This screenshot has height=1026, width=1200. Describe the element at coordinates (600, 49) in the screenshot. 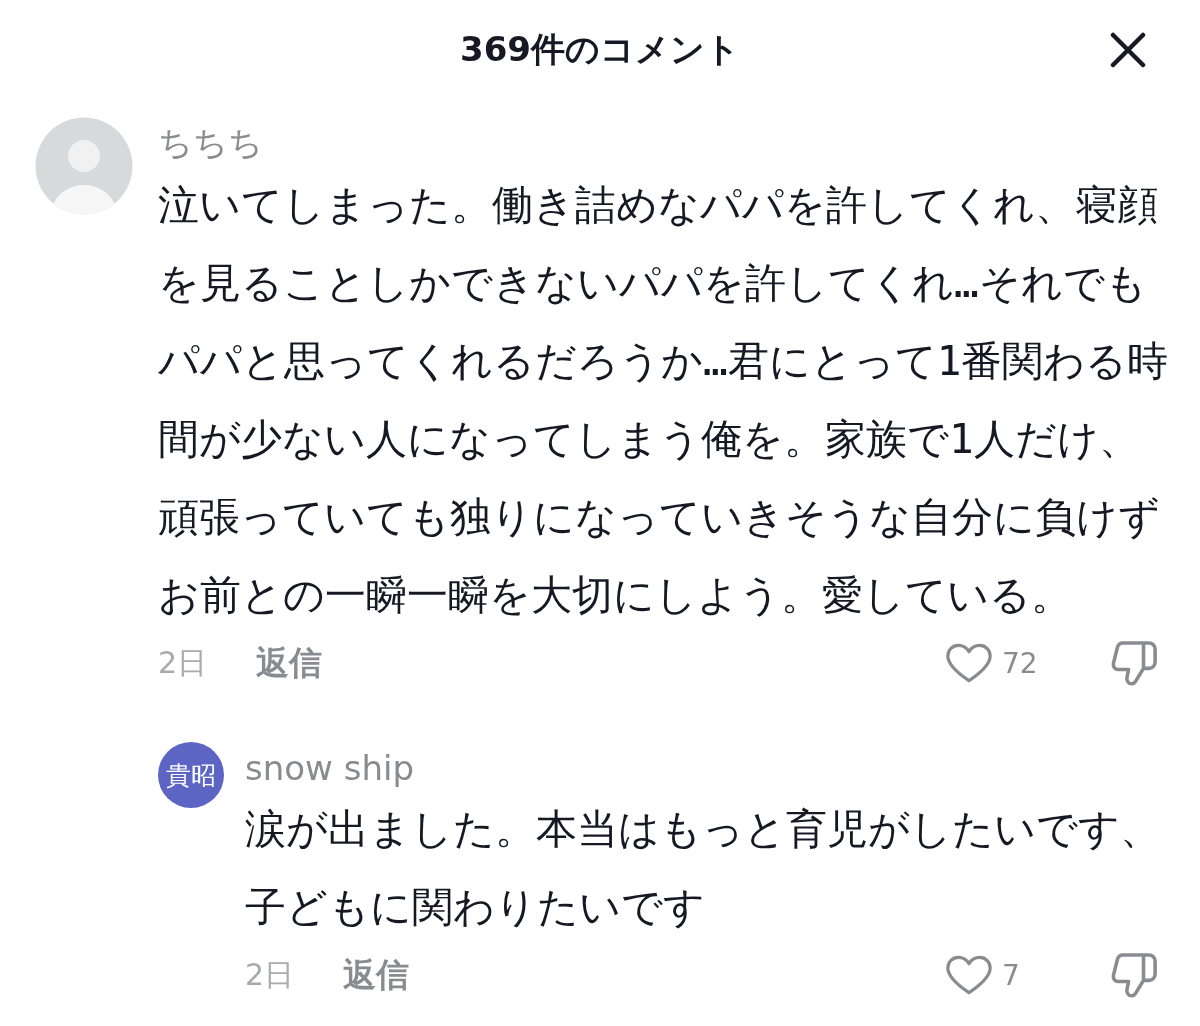

I see `panel-title: 369件のコメント` at that location.